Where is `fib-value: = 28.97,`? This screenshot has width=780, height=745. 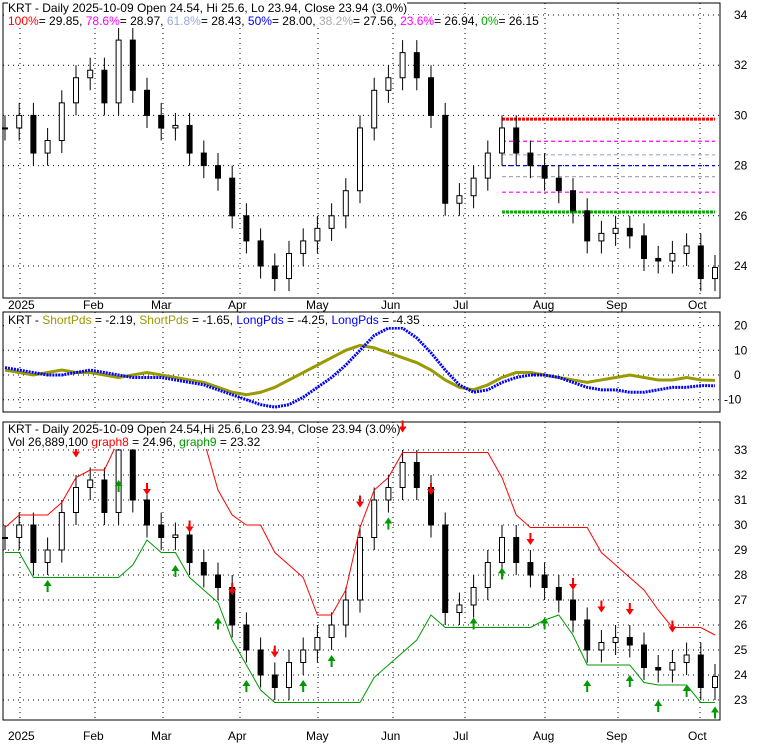 fib-value: = 28.97, is located at coordinates (143, 21).